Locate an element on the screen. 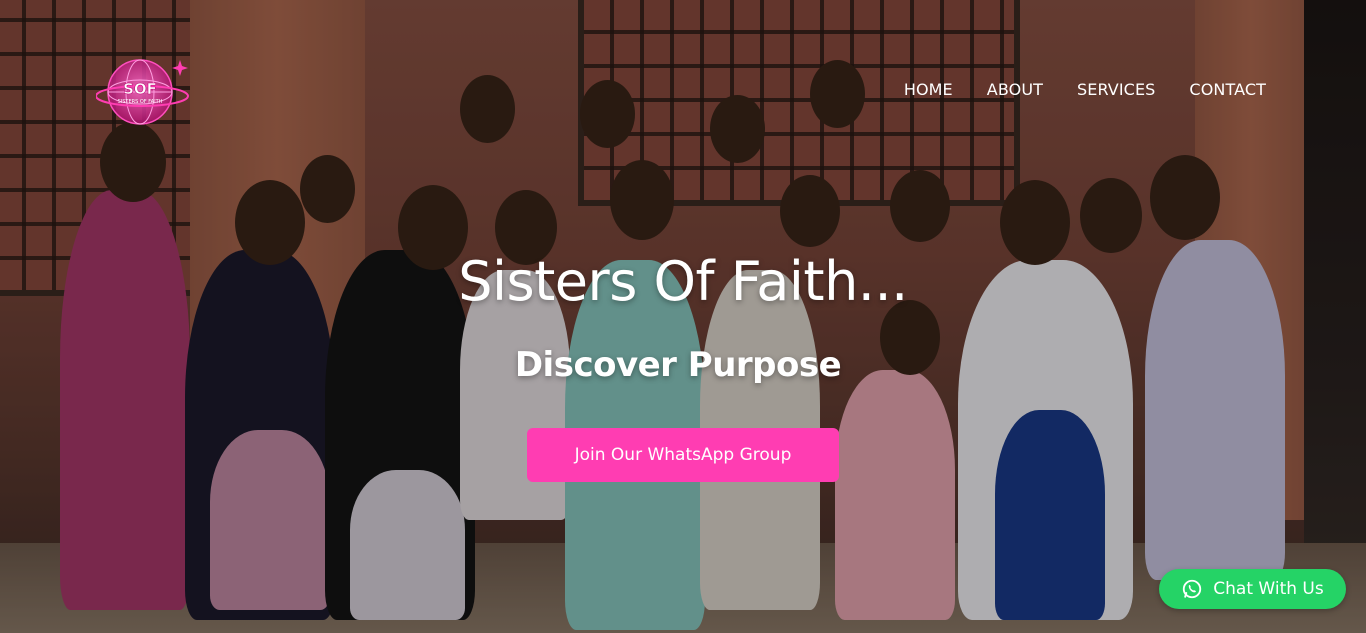 Image resolution: width=1366 pixels, height=633 pixels. nav-item-home: HOME is located at coordinates (928, 89).